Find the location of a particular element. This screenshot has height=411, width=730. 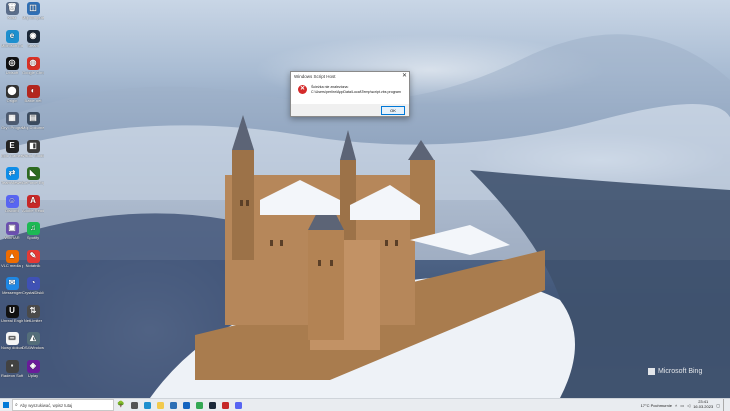

start-button is located at coordinates (6, 405).